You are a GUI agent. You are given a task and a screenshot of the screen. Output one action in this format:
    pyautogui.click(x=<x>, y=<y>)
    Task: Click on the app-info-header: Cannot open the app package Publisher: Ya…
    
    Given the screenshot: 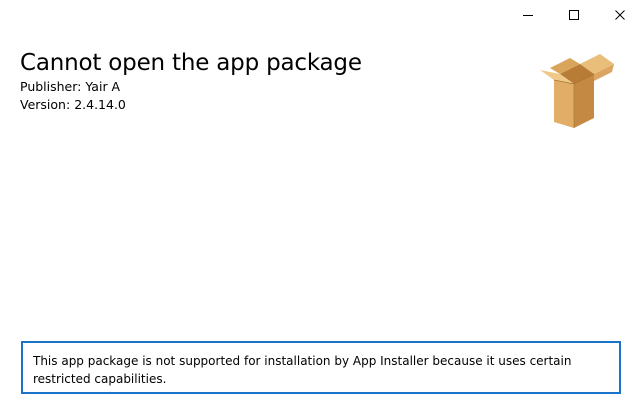 What is the action you would take?
    pyautogui.click(x=191, y=81)
    